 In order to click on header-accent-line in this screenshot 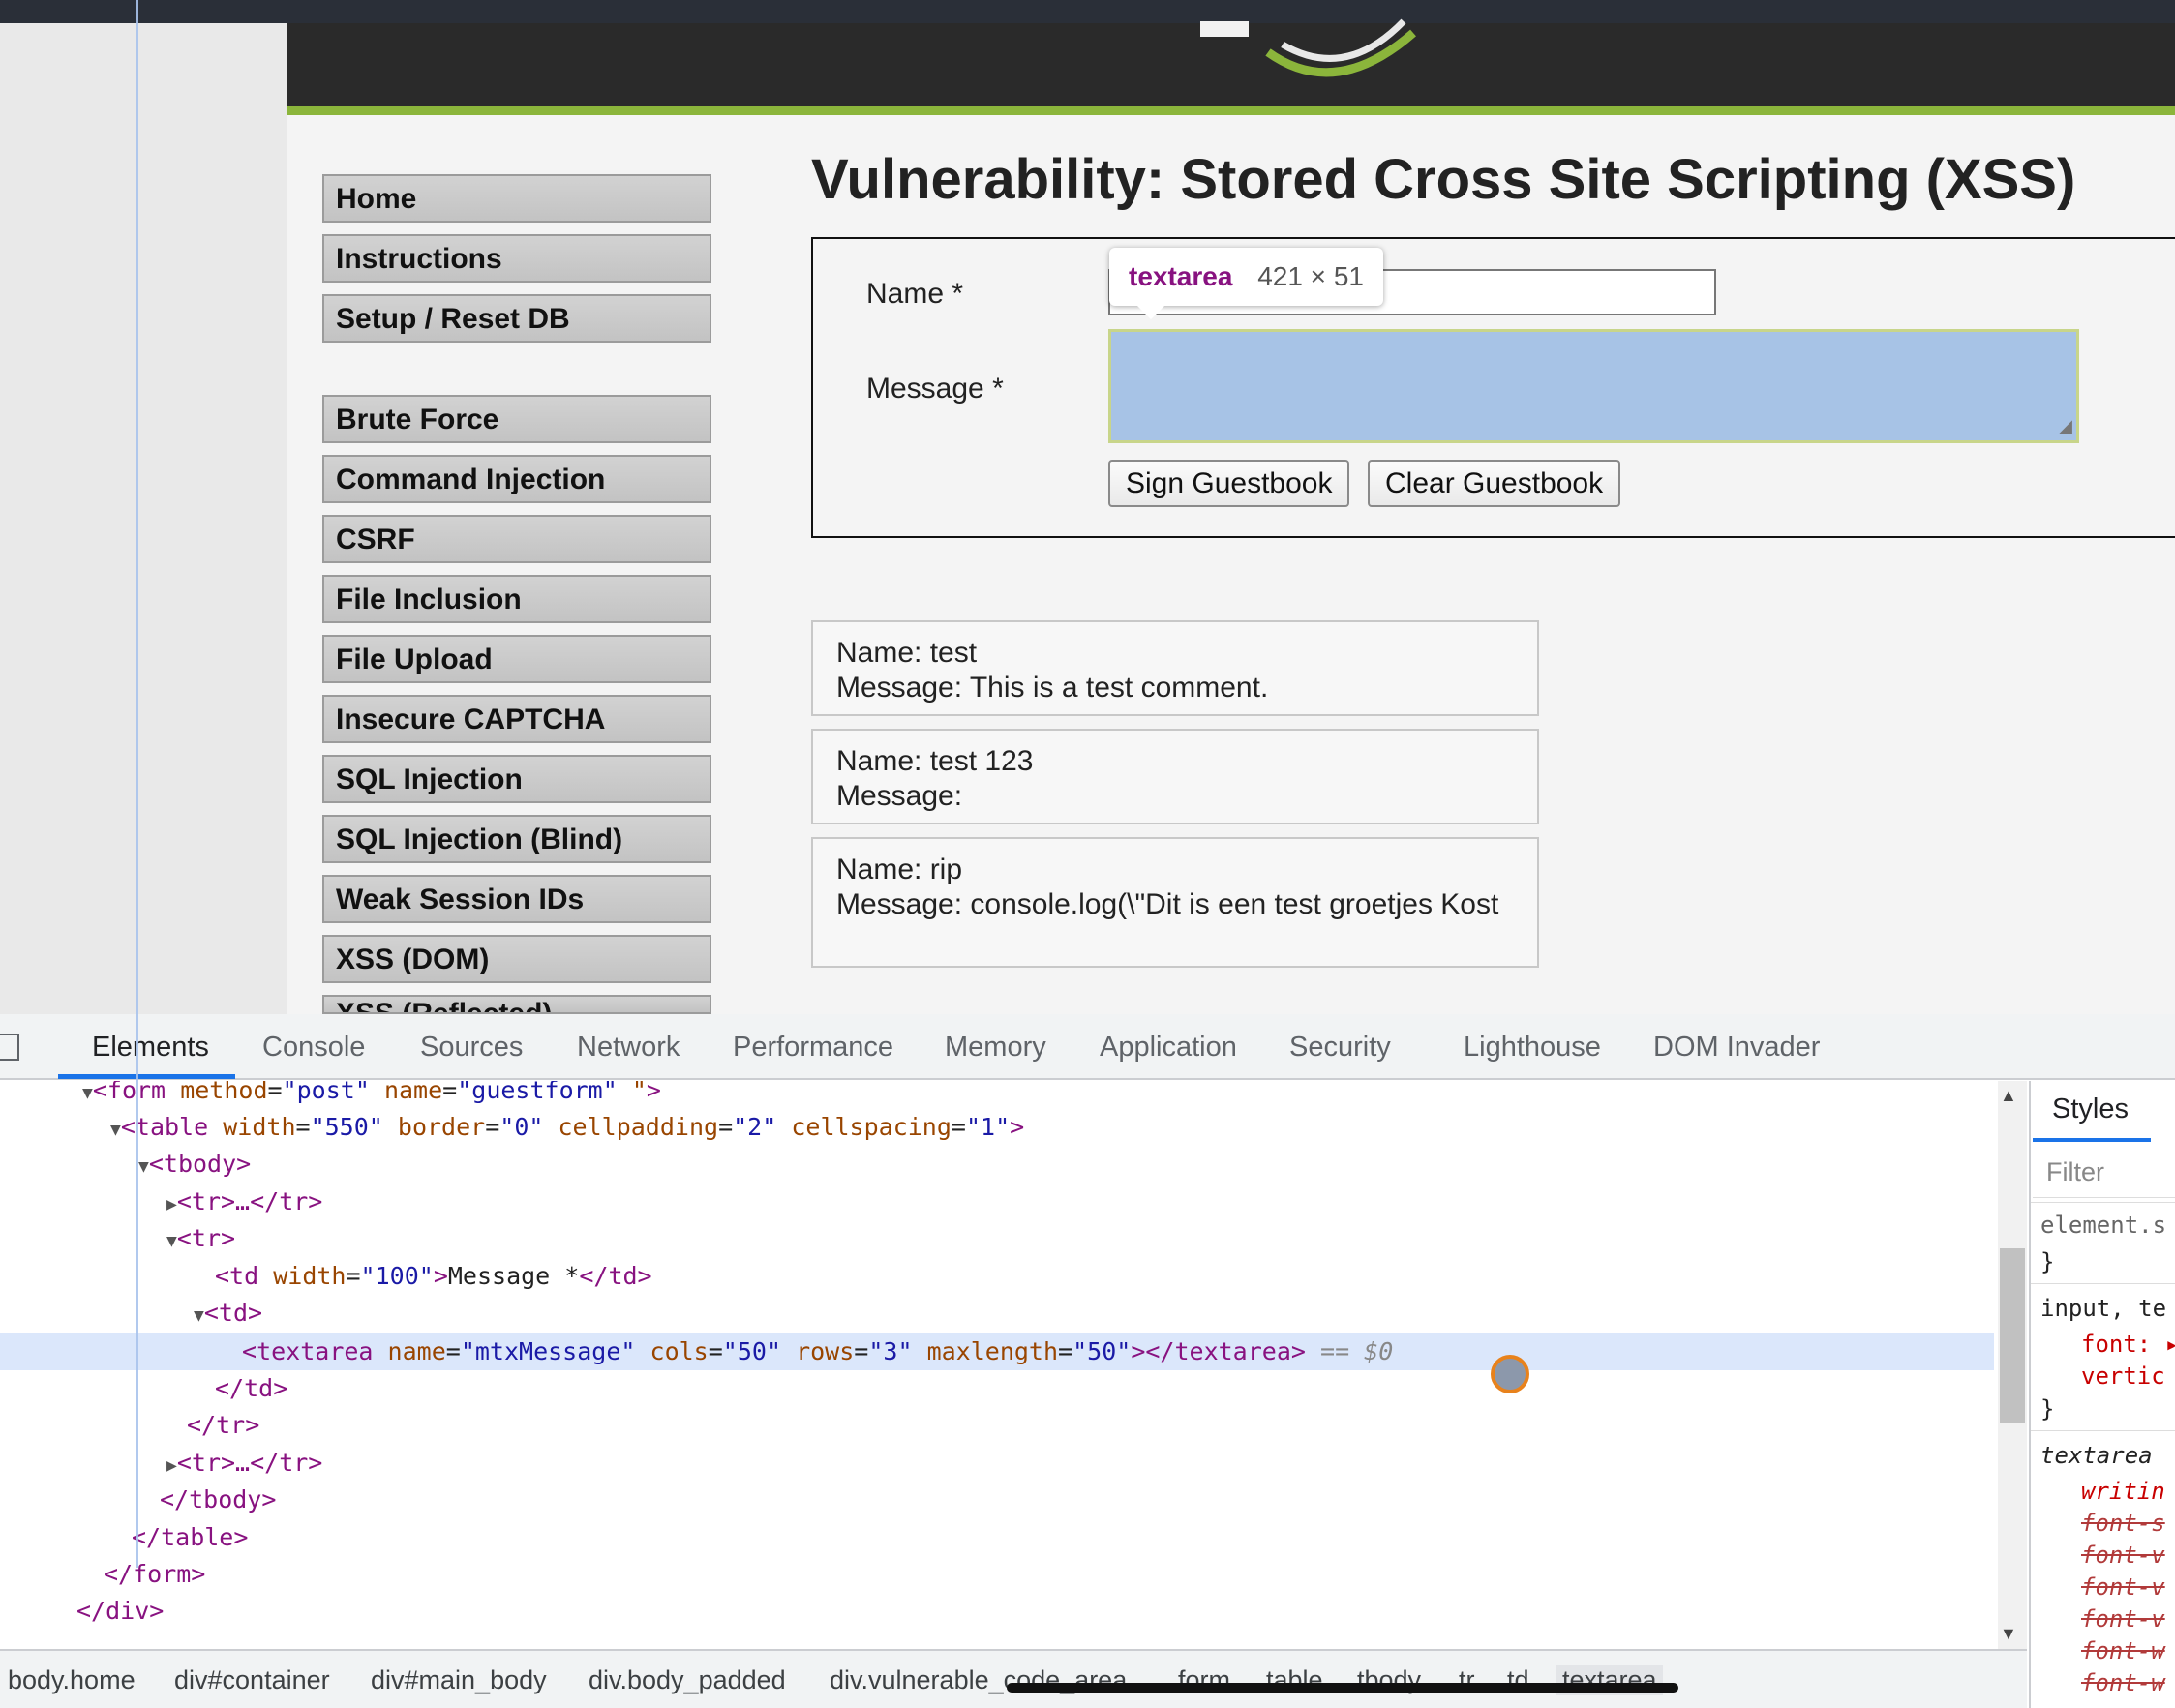, I will do `click(1231, 110)`.